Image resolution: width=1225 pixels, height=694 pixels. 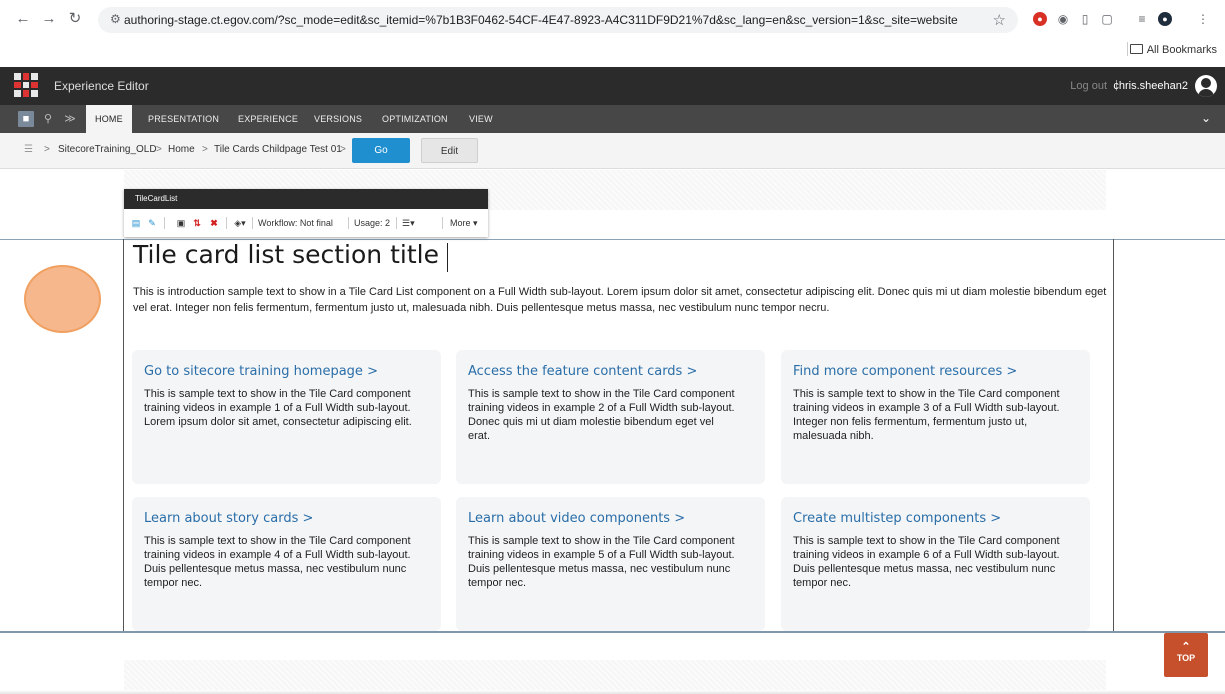 I want to click on component-name: TileCardList, so click(x=306, y=199).